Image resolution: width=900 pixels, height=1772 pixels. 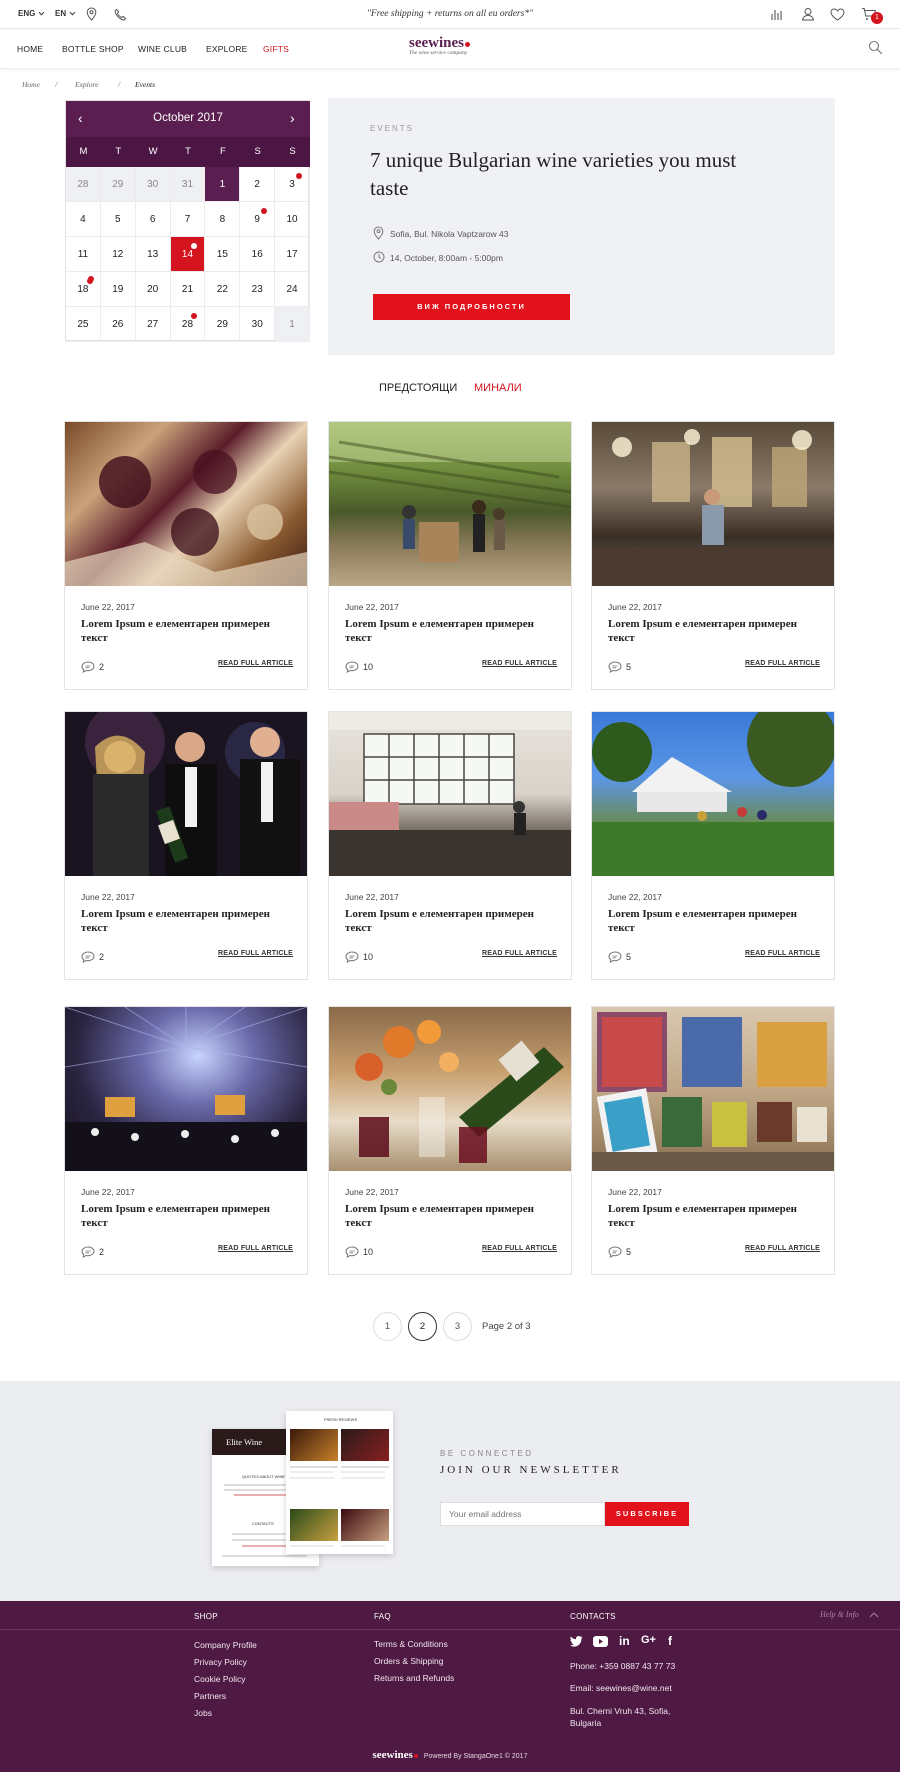 What do you see at coordinates (188, 289) in the screenshot?
I see `calendar-day: 21` at bounding box center [188, 289].